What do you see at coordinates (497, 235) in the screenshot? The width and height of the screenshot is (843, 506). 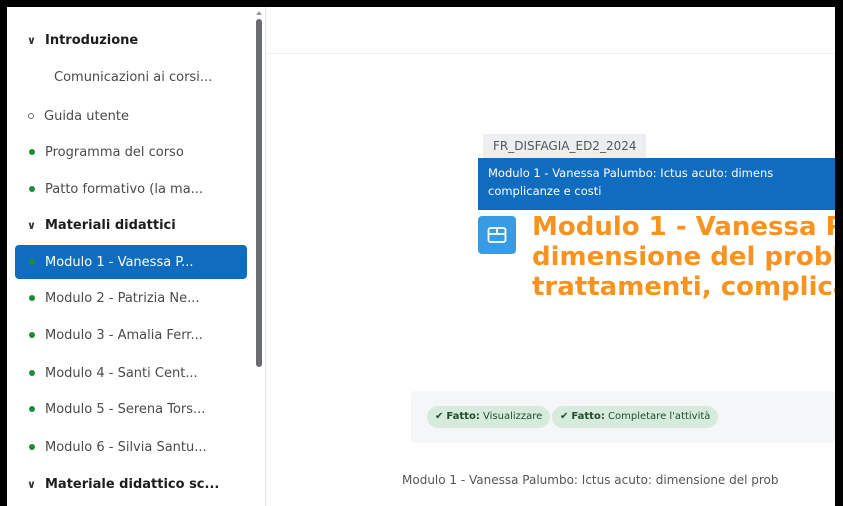 I see `book-module-icon` at bounding box center [497, 235].